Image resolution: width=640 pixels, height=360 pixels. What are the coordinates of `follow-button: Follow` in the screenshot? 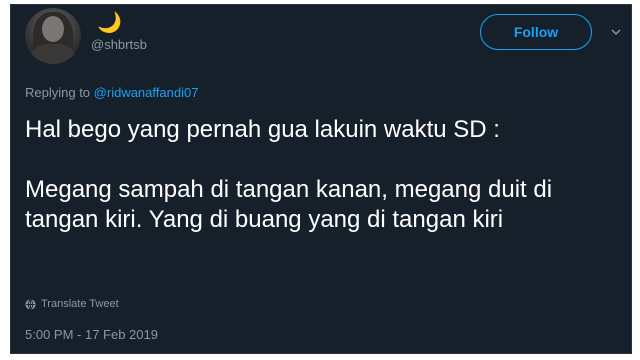 It's located at (536, 32).